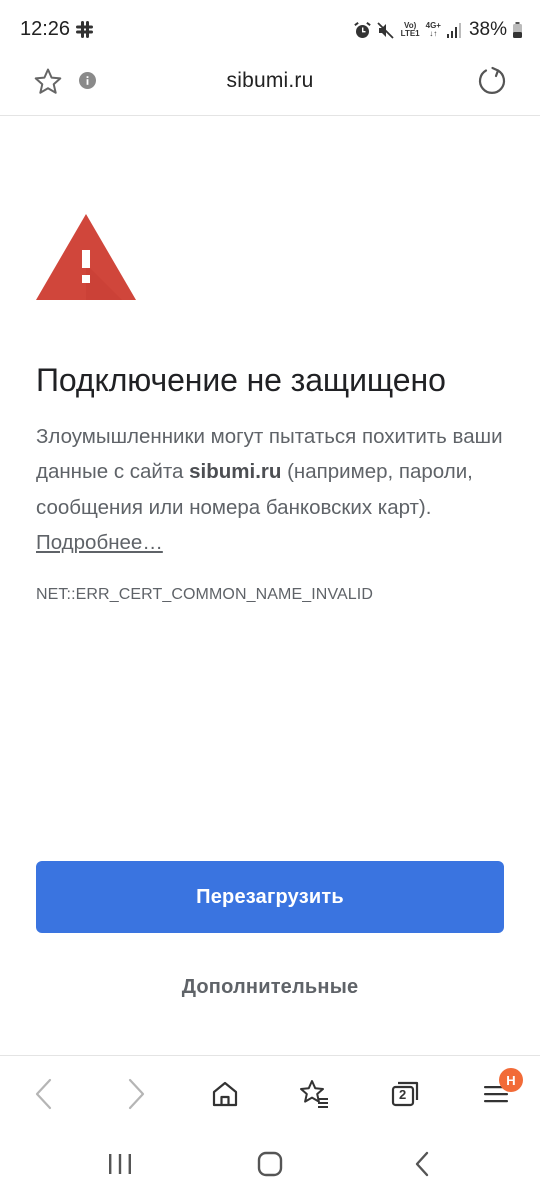 Image resolution: width=540 pixels, height=1200 pixels. Describe the element at coordinates (517, 30) in the screenshot. I see `battery-icon` at that location.